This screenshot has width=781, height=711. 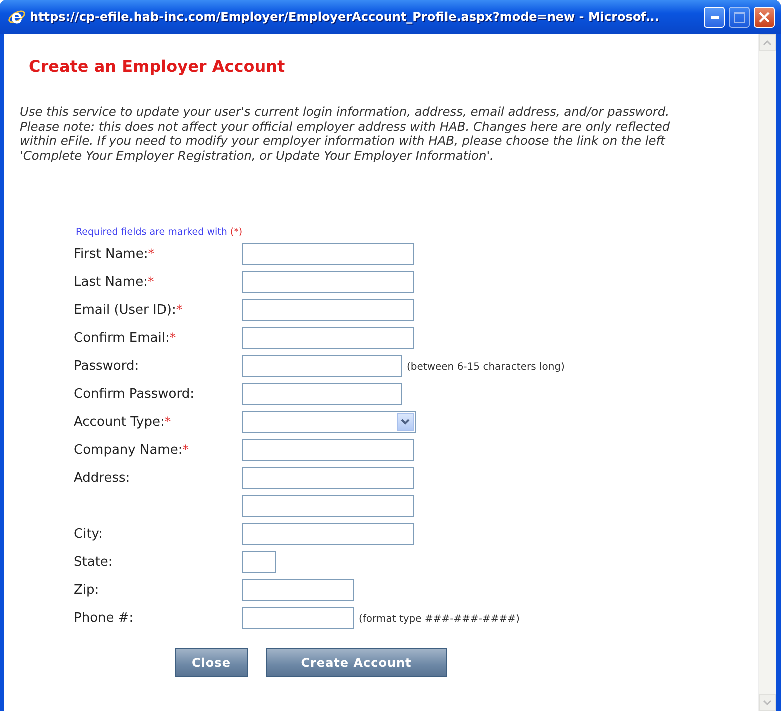 I want to click on minimize-button, so click(x=714, y=17).